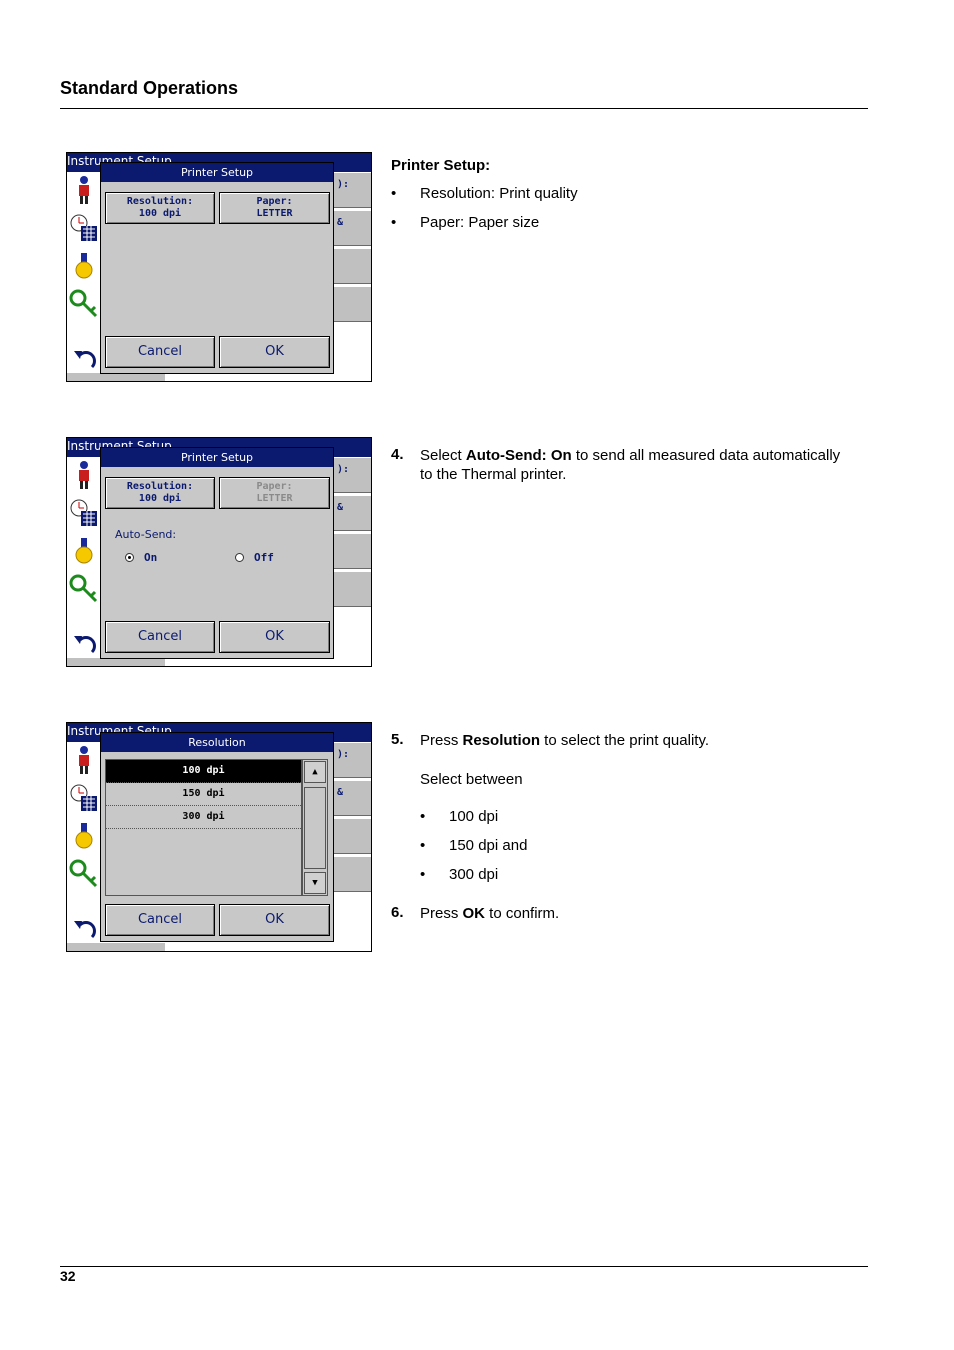  I want to click on dialog-title: Resolution, so click(217, 742).